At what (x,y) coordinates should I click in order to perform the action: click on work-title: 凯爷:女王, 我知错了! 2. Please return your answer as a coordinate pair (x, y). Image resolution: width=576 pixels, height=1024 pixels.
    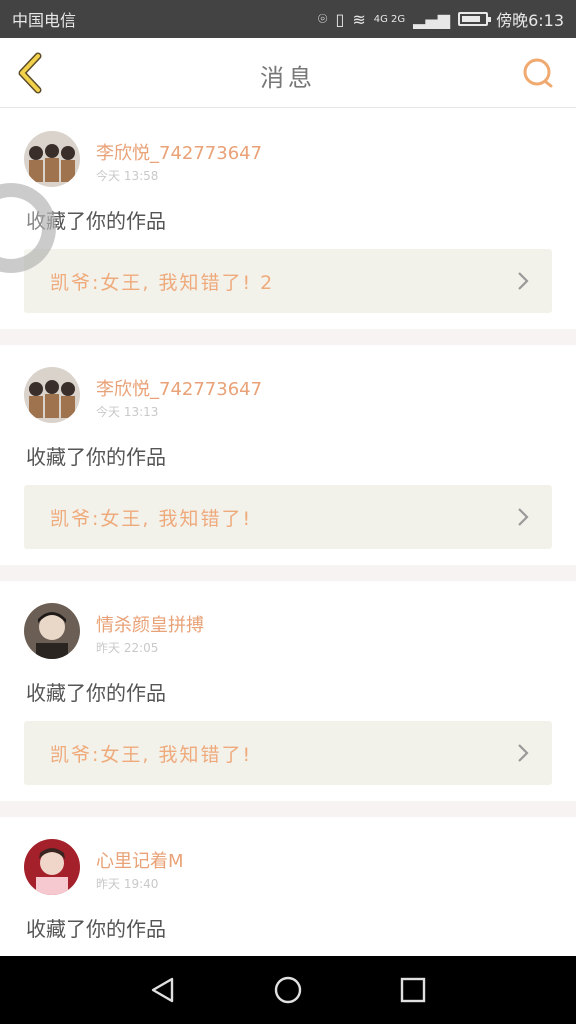
    Looking at the image, I should click on (162, 282).